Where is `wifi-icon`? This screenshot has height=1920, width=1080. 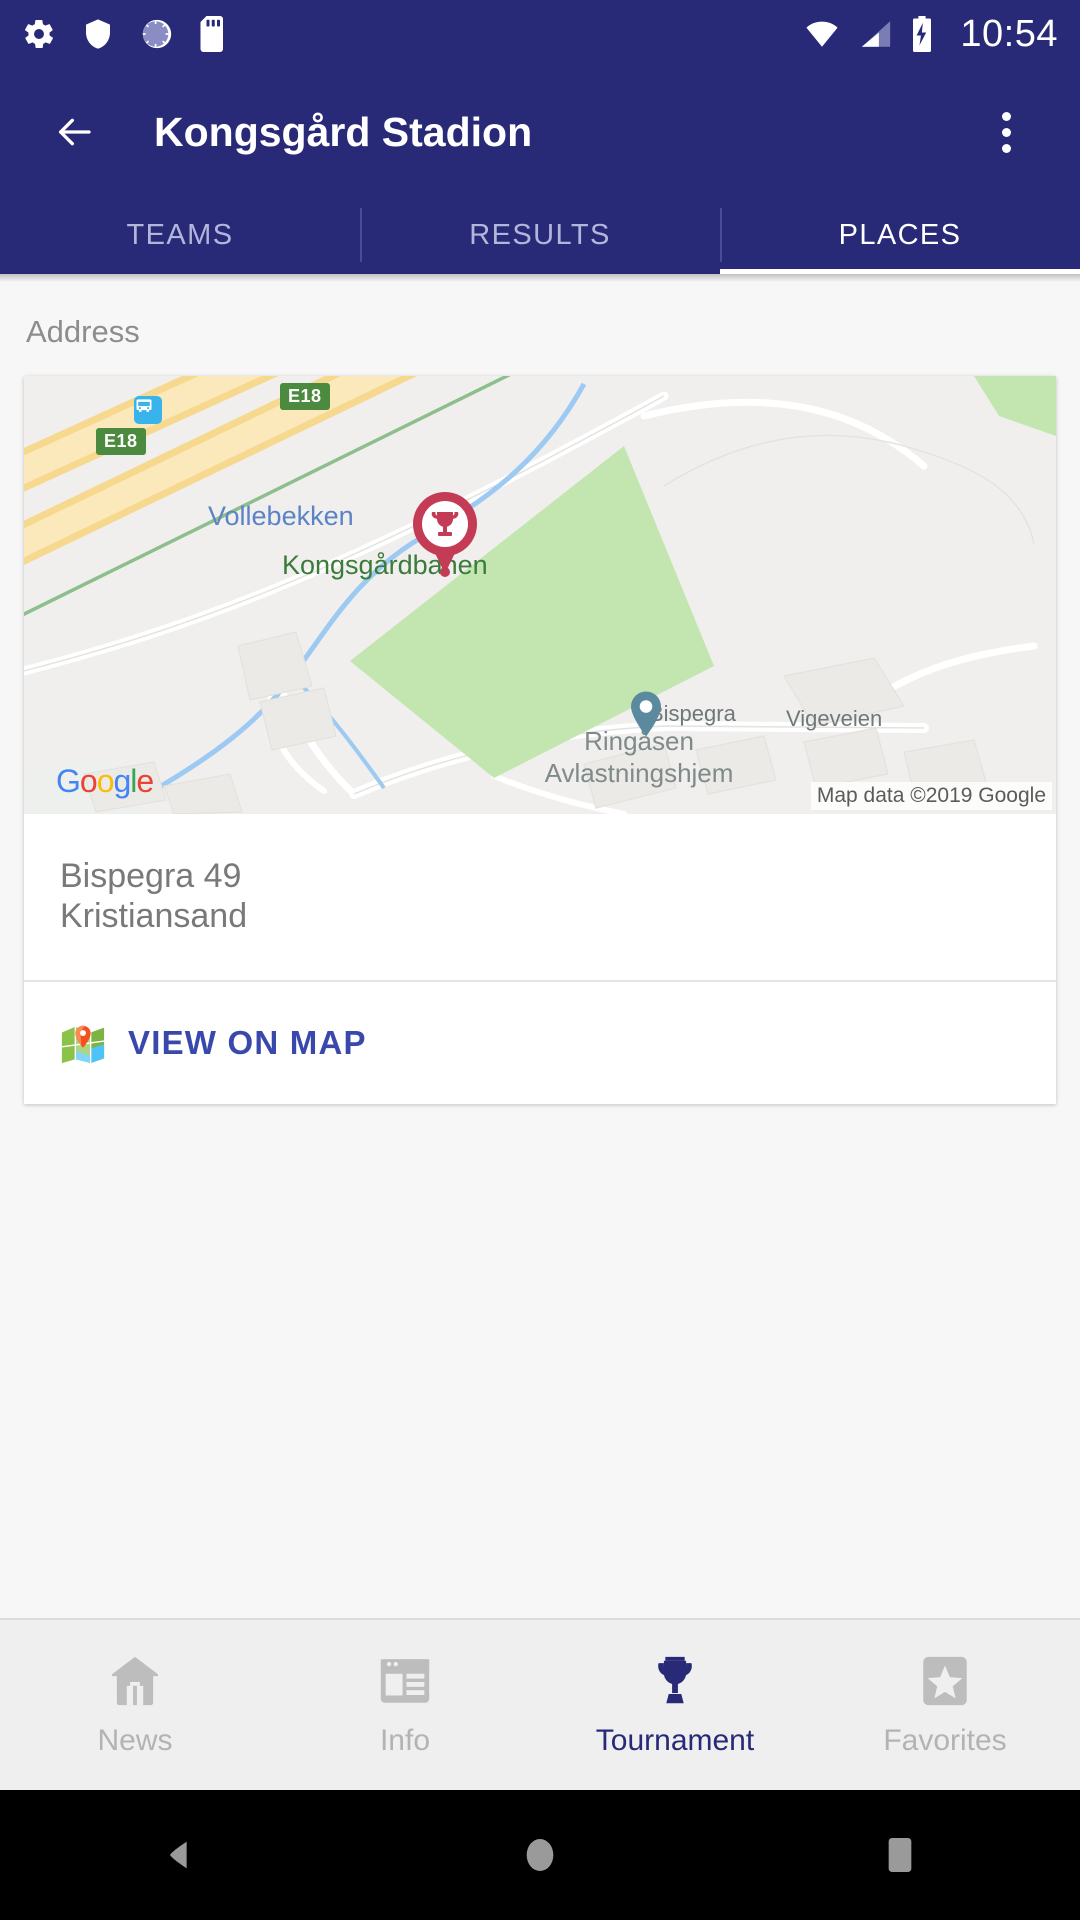
wifi-icon is located at coordinates (822, 34).